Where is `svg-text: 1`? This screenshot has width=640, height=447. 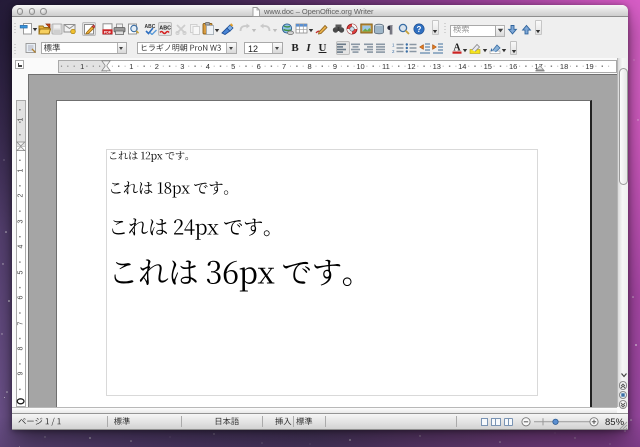
svg-text: 1 is located at coordinates (393, 45).